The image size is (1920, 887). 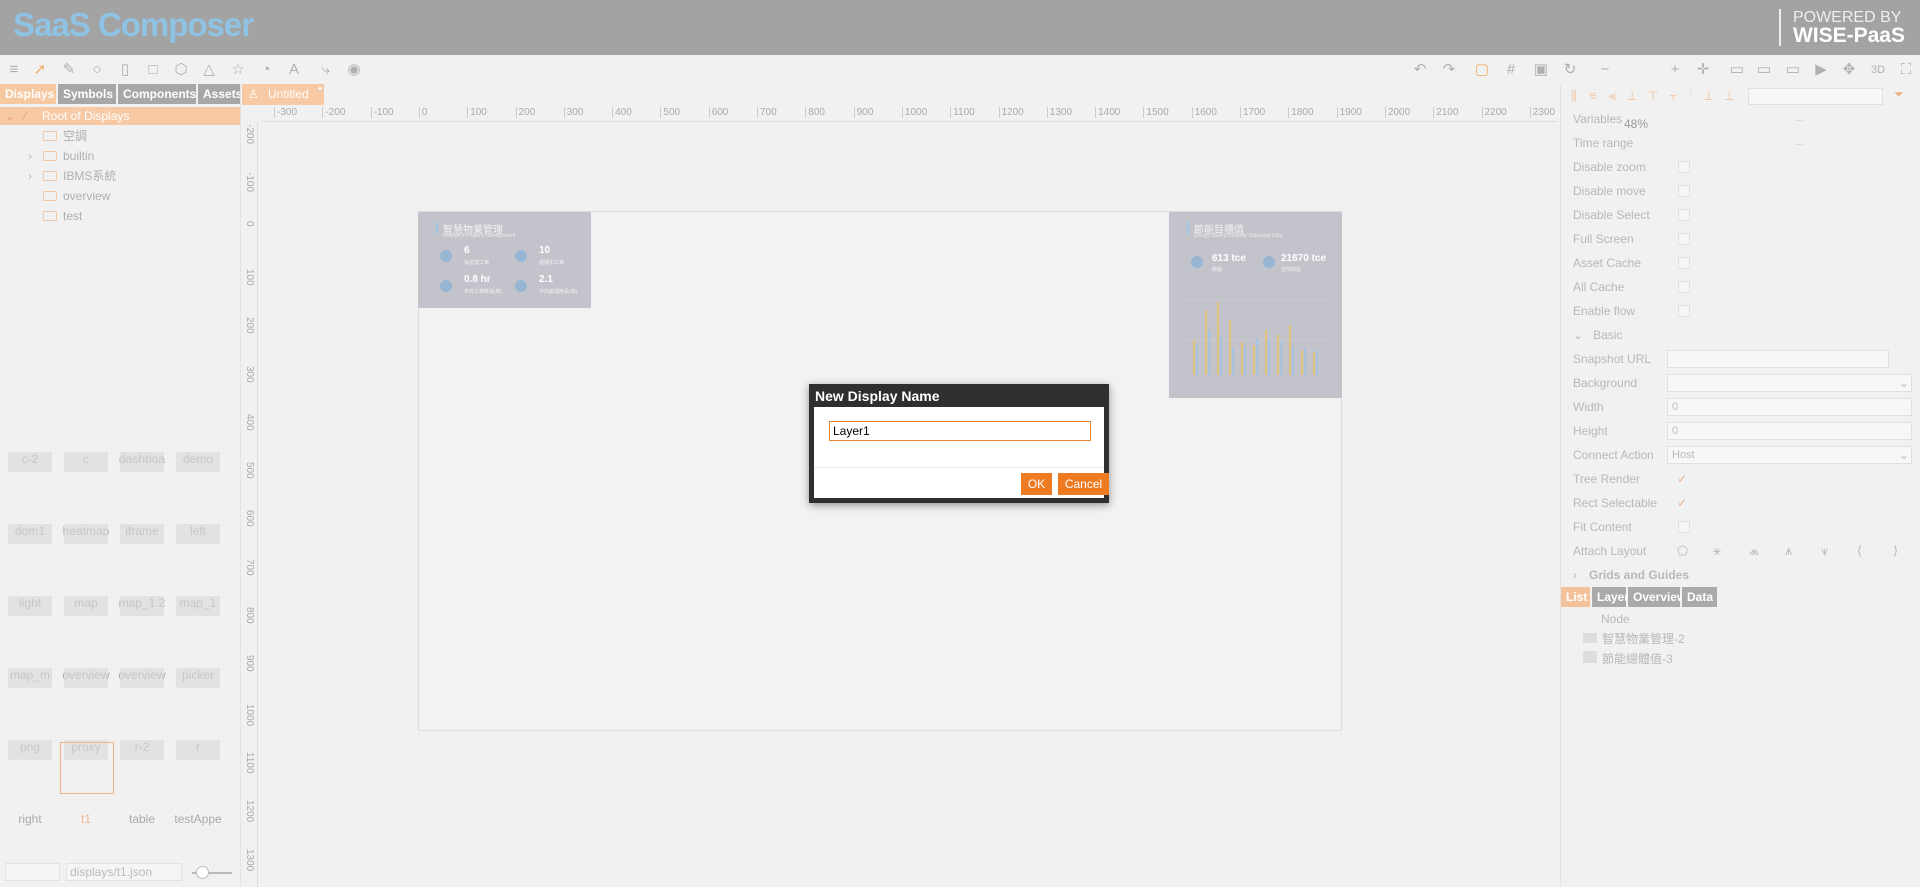 I want to click on circle-icon: ○, so click(x=97, y=70).